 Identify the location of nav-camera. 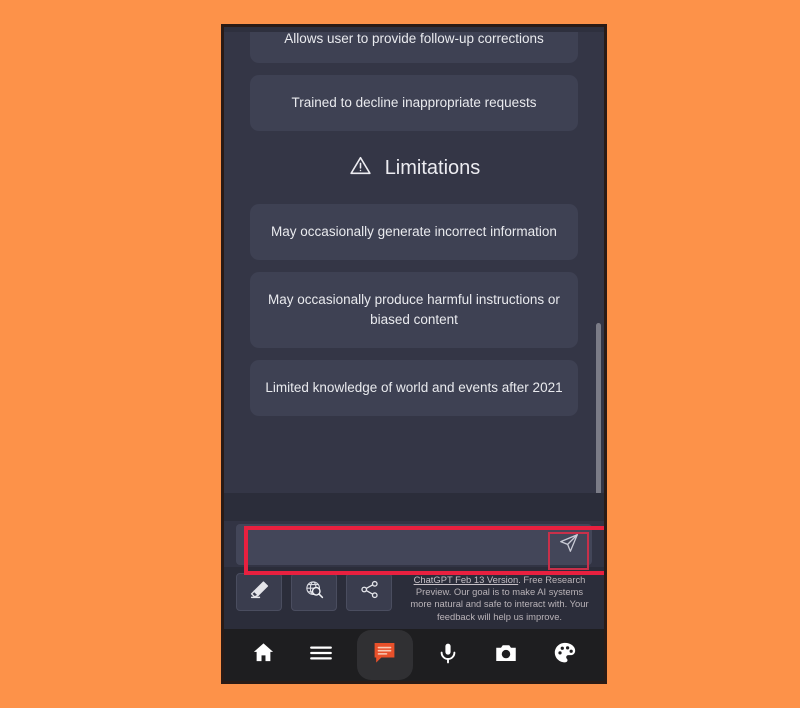
(506, 655).